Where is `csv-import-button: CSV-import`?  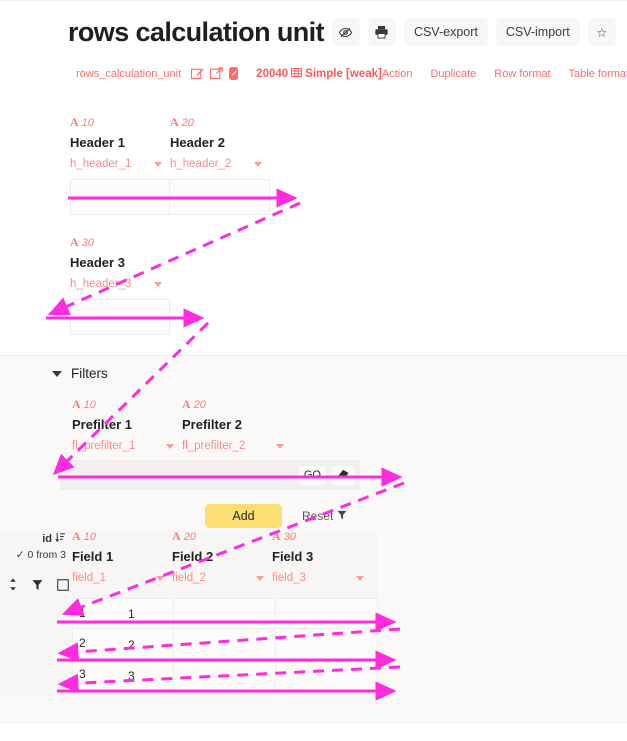
csv-import-button: CSV-import is located at coordinates (537, 32).